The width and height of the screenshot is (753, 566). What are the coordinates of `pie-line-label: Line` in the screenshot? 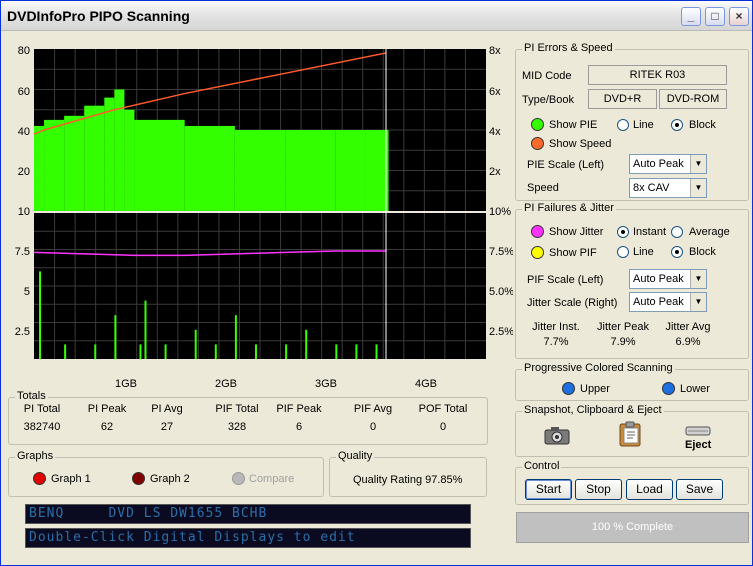 It's located at (643, 125).